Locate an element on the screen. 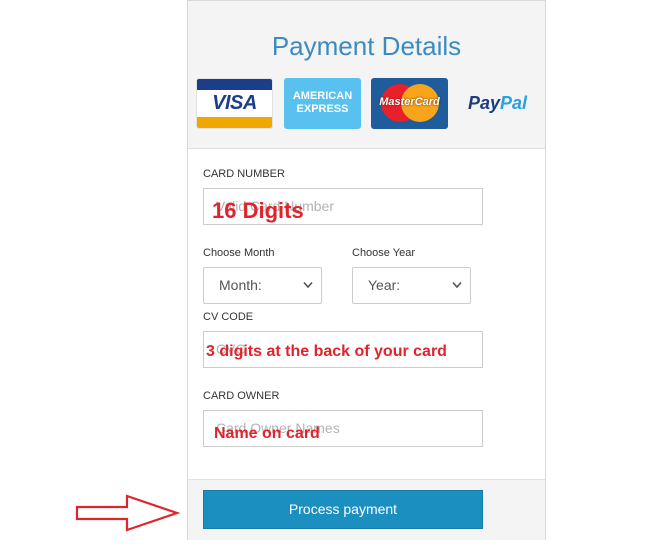 This screenshot has height=556, width=657. card-logos: VISA AMERICAN EXPRESS MasterCard PayPal is located at coordinates (366, 103).